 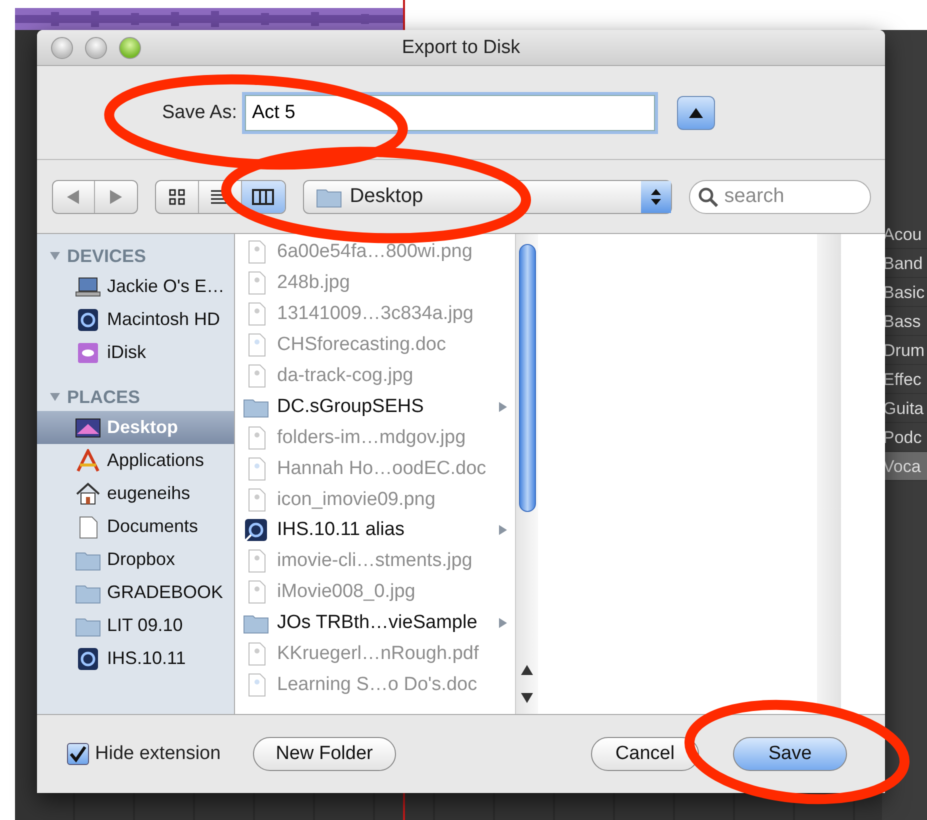 I want to click on view-mode-control, so click(x=220, y=197).